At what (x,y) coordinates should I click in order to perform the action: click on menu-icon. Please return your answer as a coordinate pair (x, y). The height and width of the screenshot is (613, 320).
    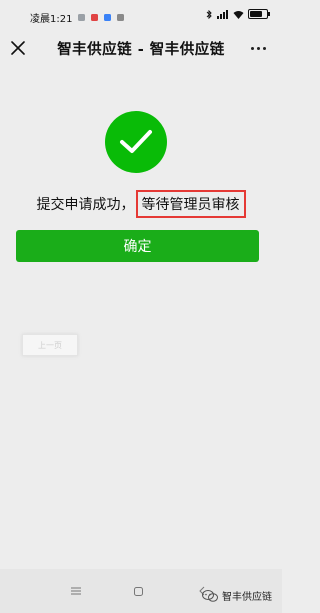
    Looking at the image, I should click on (76, 591).